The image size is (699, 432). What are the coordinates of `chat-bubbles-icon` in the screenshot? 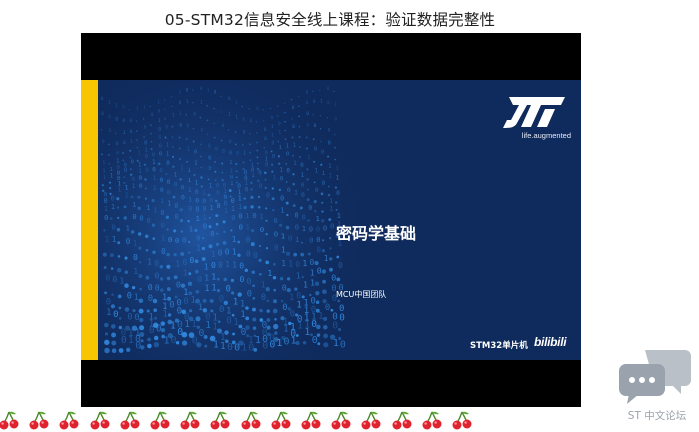 It's located at (655, 376).